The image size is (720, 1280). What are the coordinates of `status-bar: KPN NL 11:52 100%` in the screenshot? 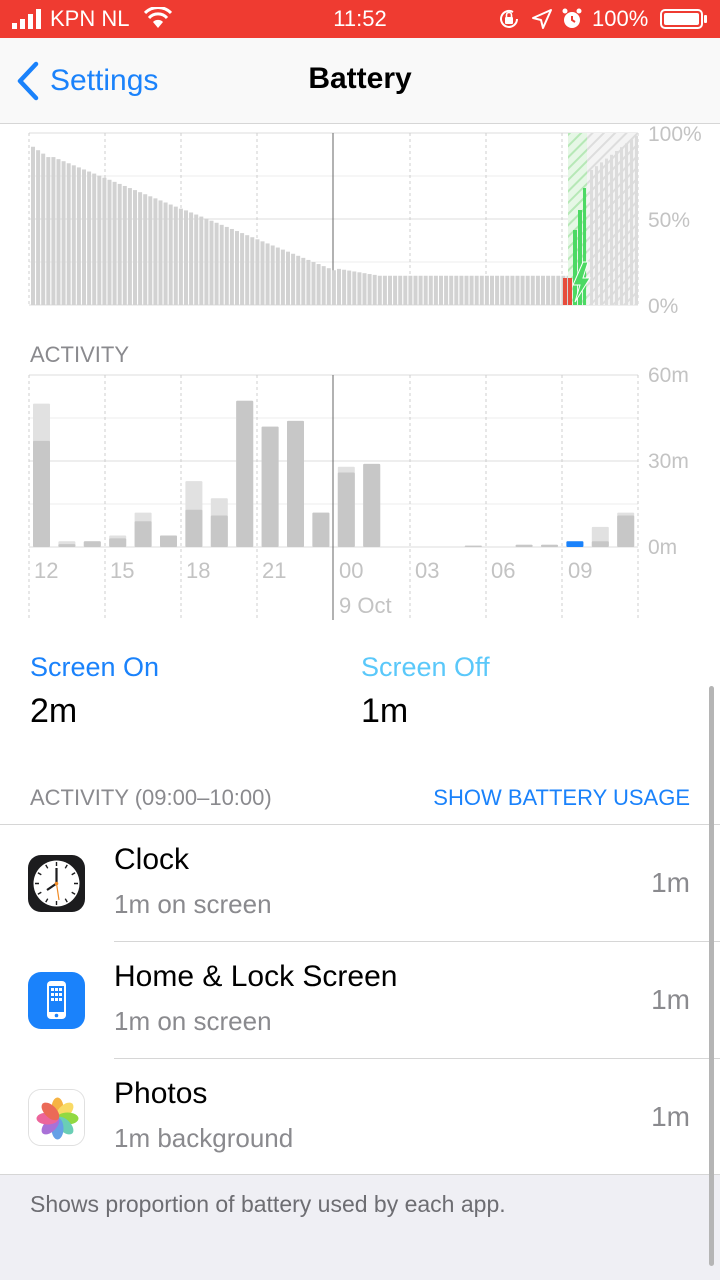 It's located at (360, 19).